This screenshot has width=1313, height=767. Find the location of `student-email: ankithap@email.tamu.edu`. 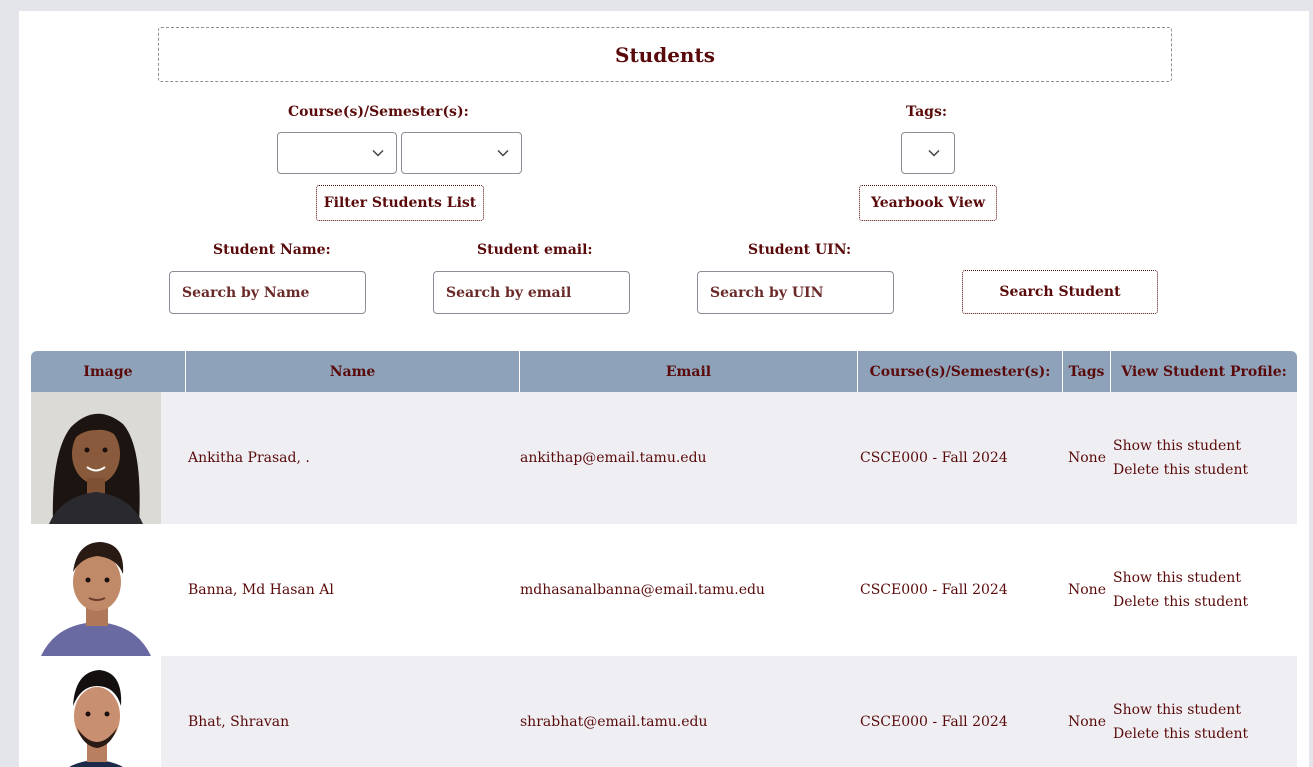

student-email: ankithap@email.tamu.edu is located at coordinates (613, 458).